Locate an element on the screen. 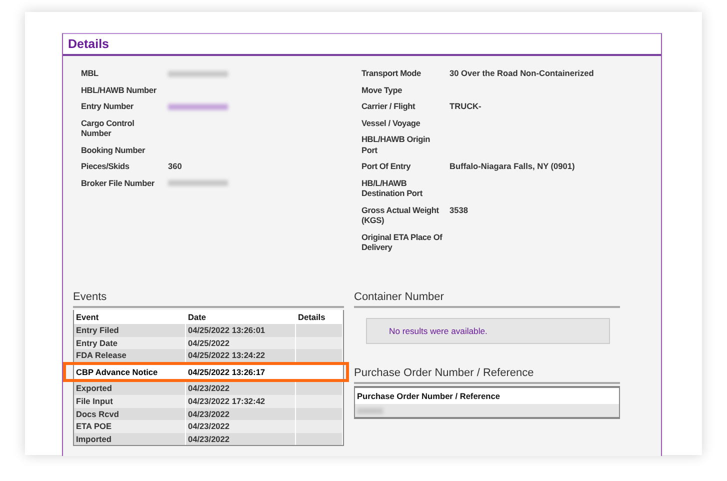 This screenshot has width=727, height=481. table-cell: 04/25/2022 13:24:22 is located at coordinates (241, 355).